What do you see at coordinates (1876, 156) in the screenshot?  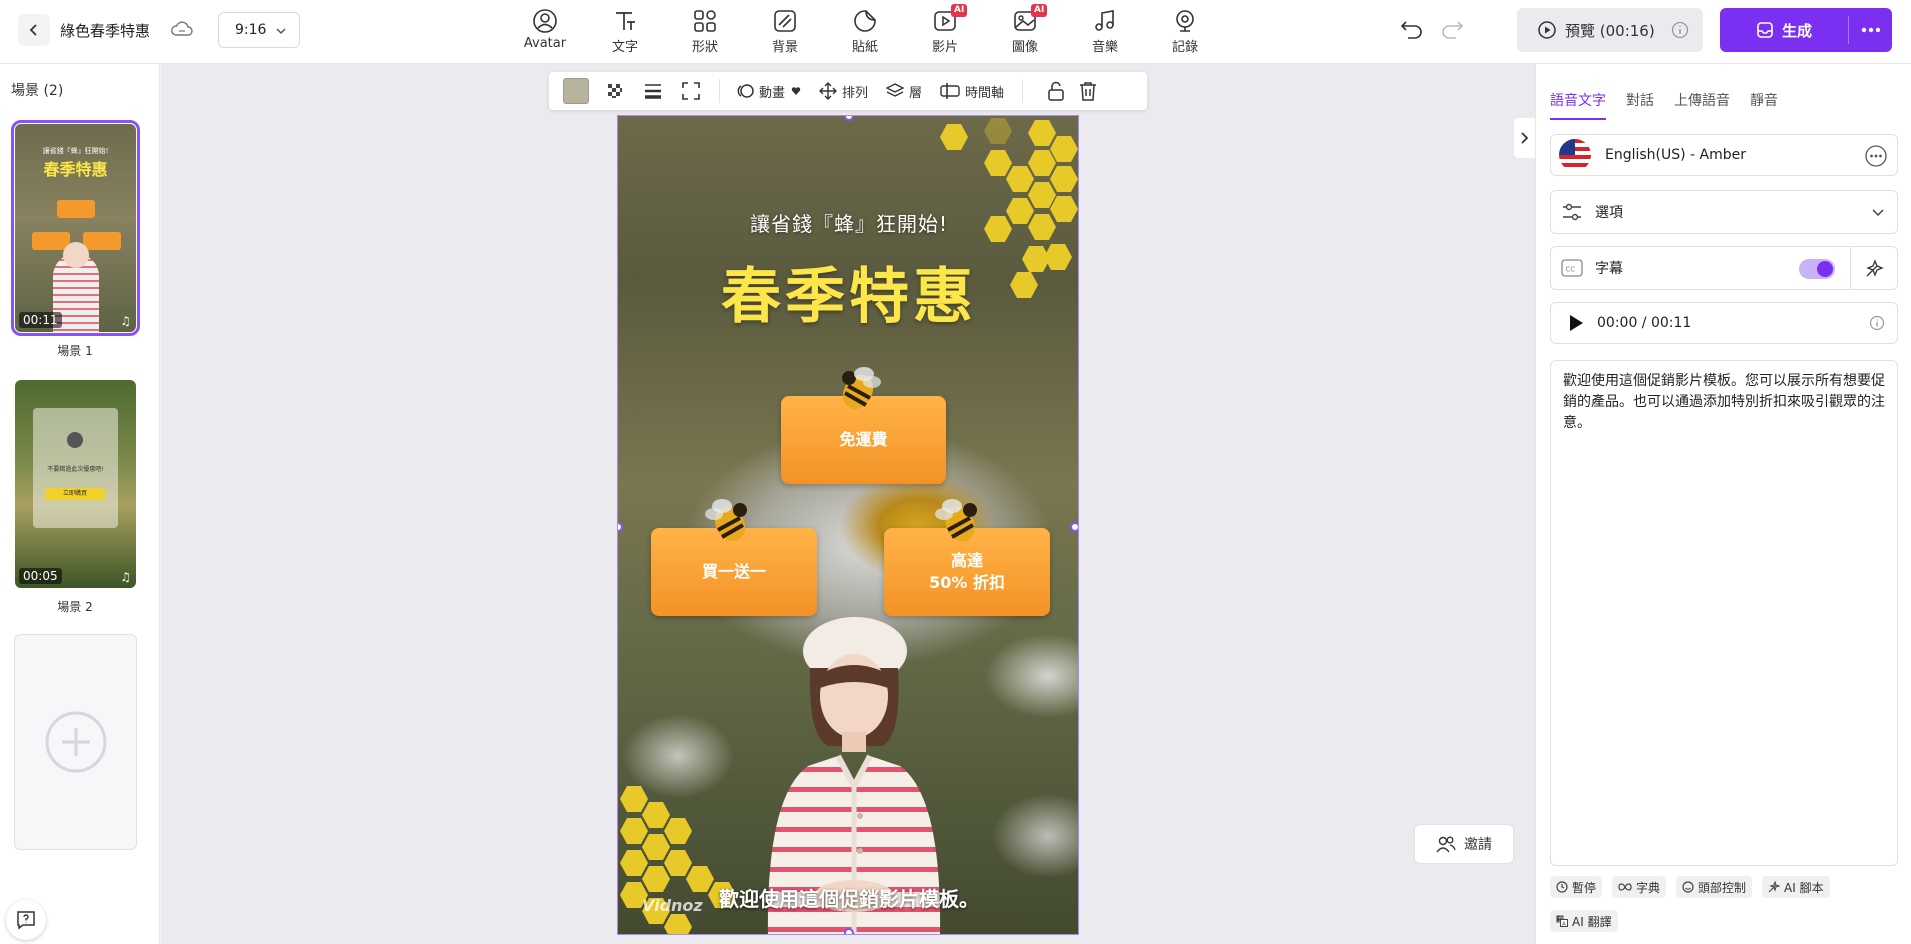 I see `more-options-icon` at bounding box center [1876, 156].